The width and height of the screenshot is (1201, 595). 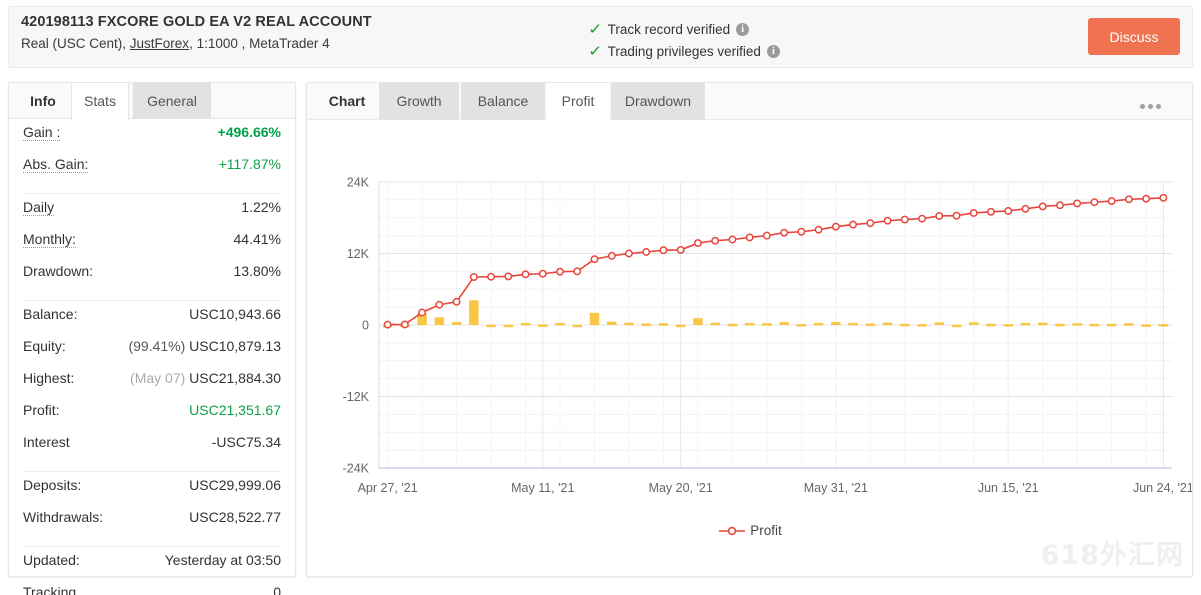 I want to click on tab-general: General, so click(x=172, y=101).